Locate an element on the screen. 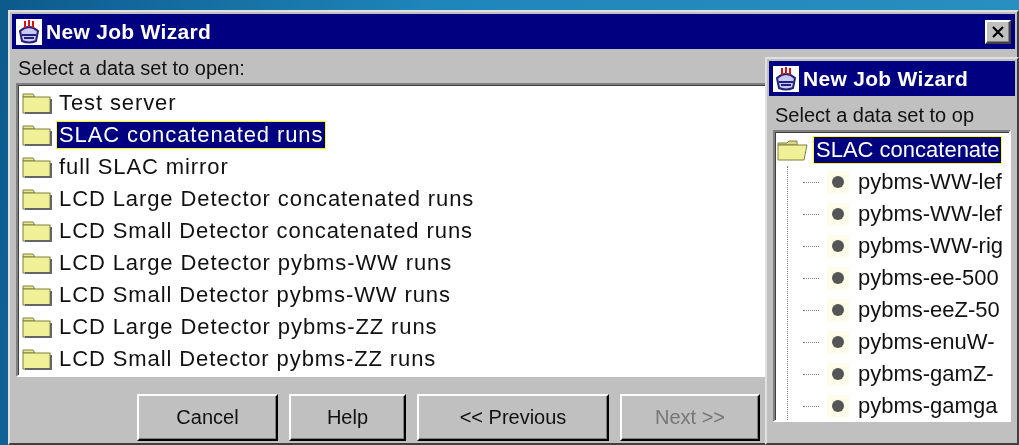 Image resolution: width=1019 pixels, height=445 pixels. list-item: pybms-gamZ- is located at coordinates (926, 374).